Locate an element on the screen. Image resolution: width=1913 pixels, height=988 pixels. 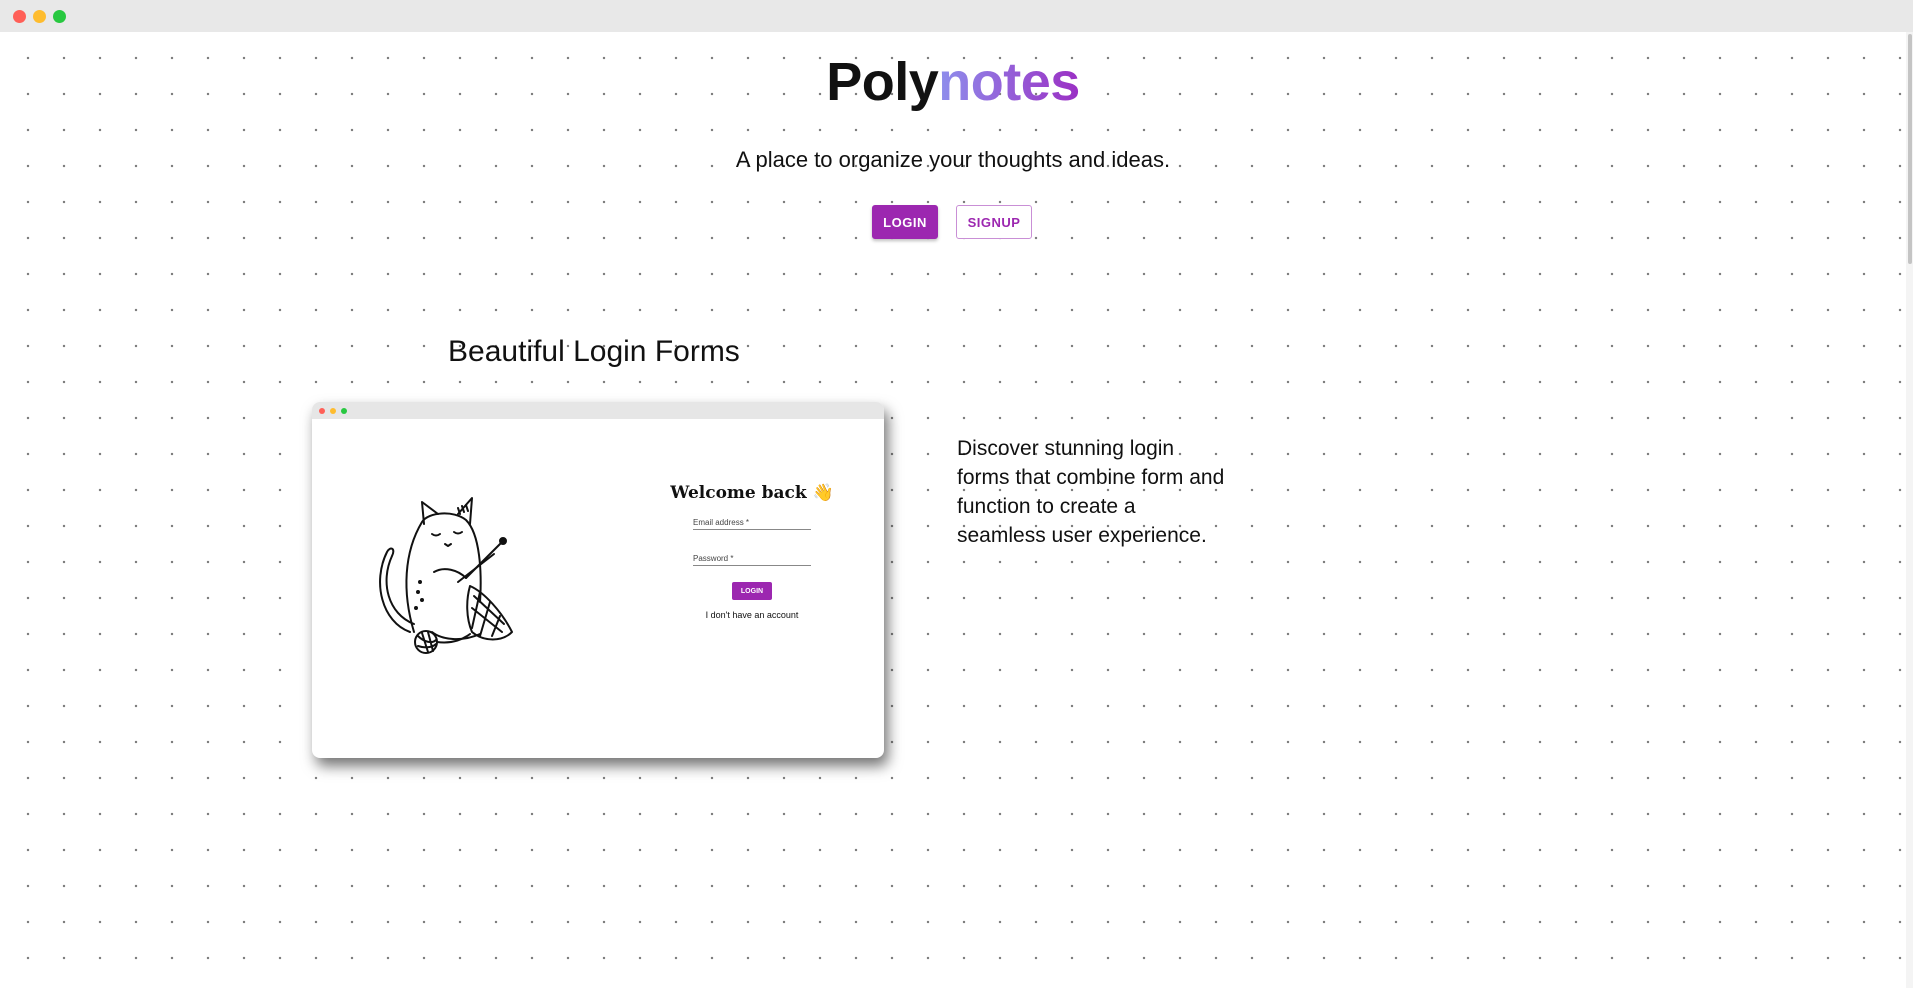
brand-suffix: notes is located at coordinates (1009, 82).